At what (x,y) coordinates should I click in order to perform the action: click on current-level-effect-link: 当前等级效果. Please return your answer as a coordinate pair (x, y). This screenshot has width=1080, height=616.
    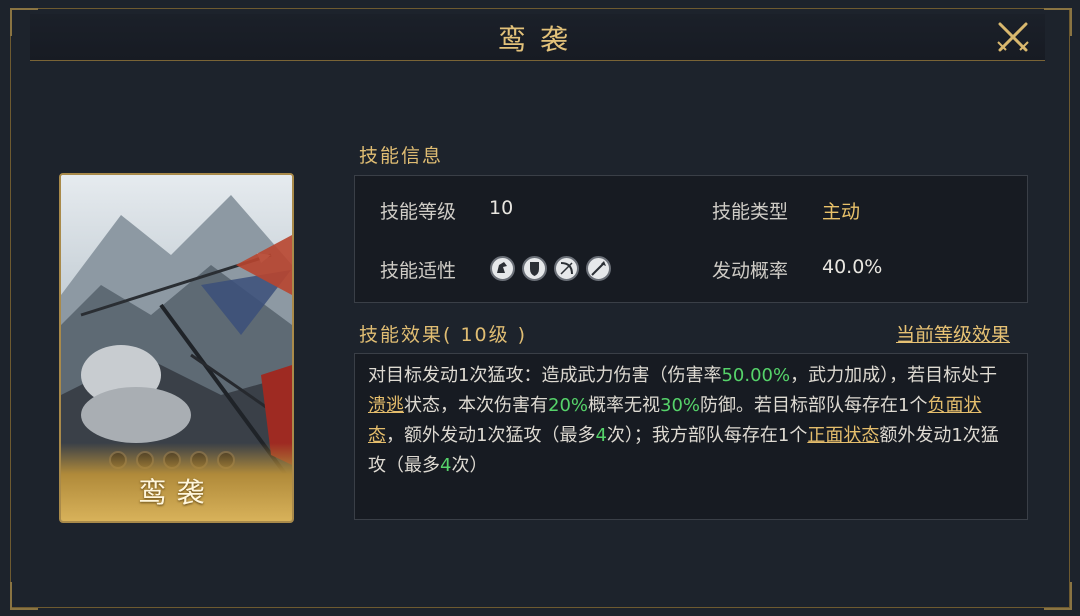
    Looking at the image, I should click on (953, 333).